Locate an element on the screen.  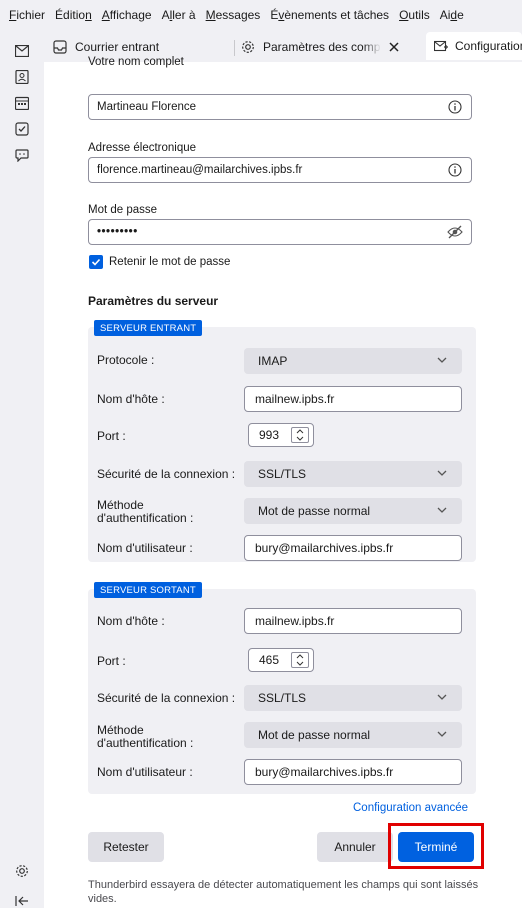
outgoing-auth-label: Méthode d'authentification : is located at coordinates (145, 737).